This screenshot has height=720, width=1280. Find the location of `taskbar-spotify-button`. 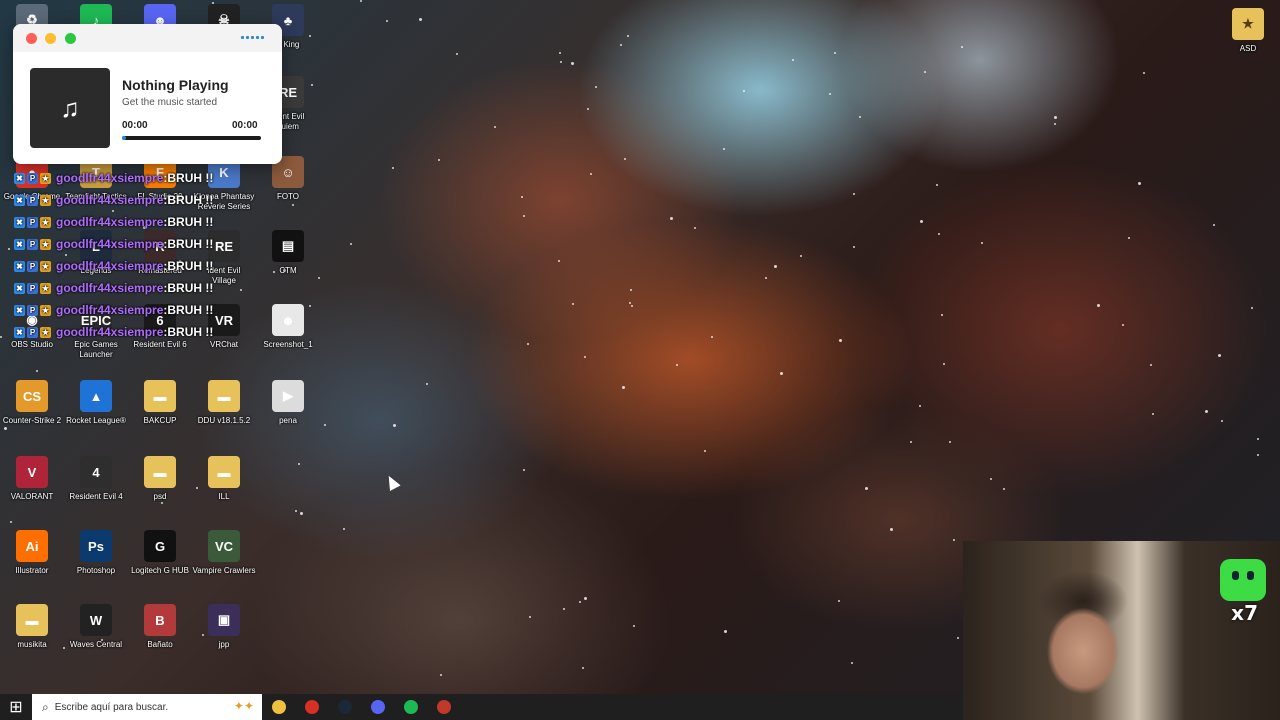

taskbar-spotify-button is located at coordinates (410, 707).